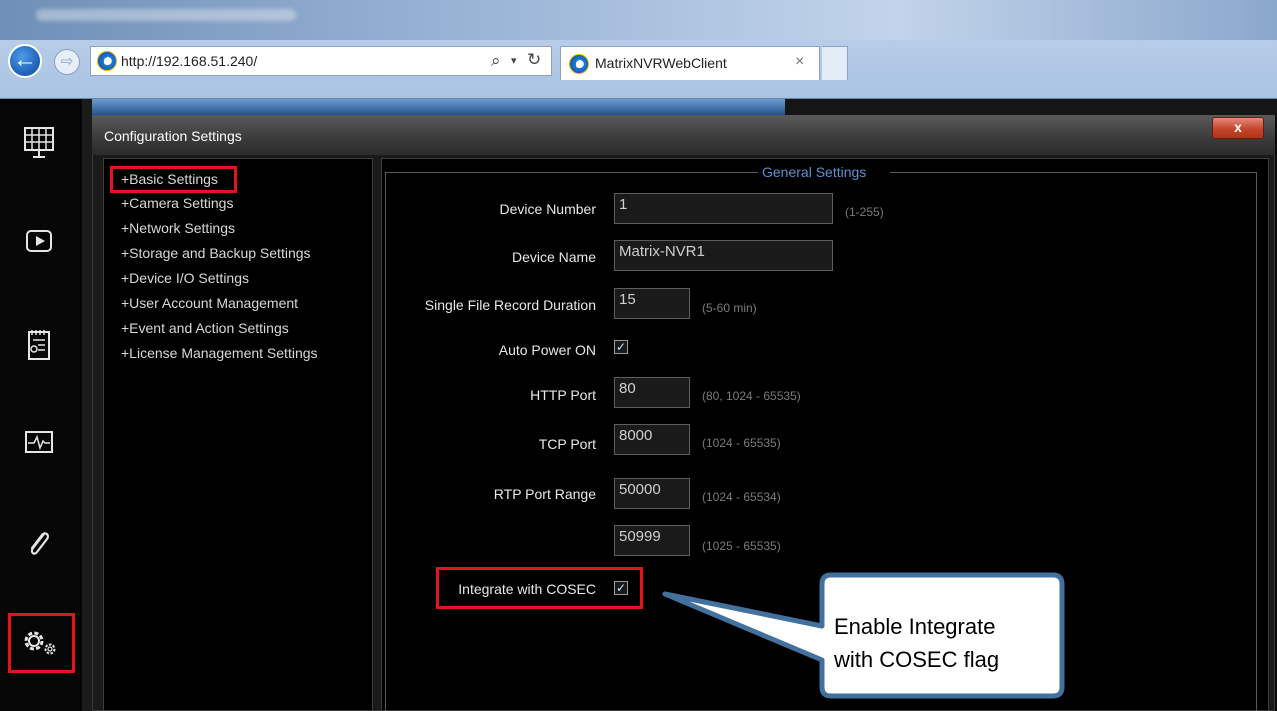 The image size is (1277, 711). What do you see at coordinates (652, 303) in the screenshot?
I see `record-duration-input: 15` at bounding box center [652, 303].